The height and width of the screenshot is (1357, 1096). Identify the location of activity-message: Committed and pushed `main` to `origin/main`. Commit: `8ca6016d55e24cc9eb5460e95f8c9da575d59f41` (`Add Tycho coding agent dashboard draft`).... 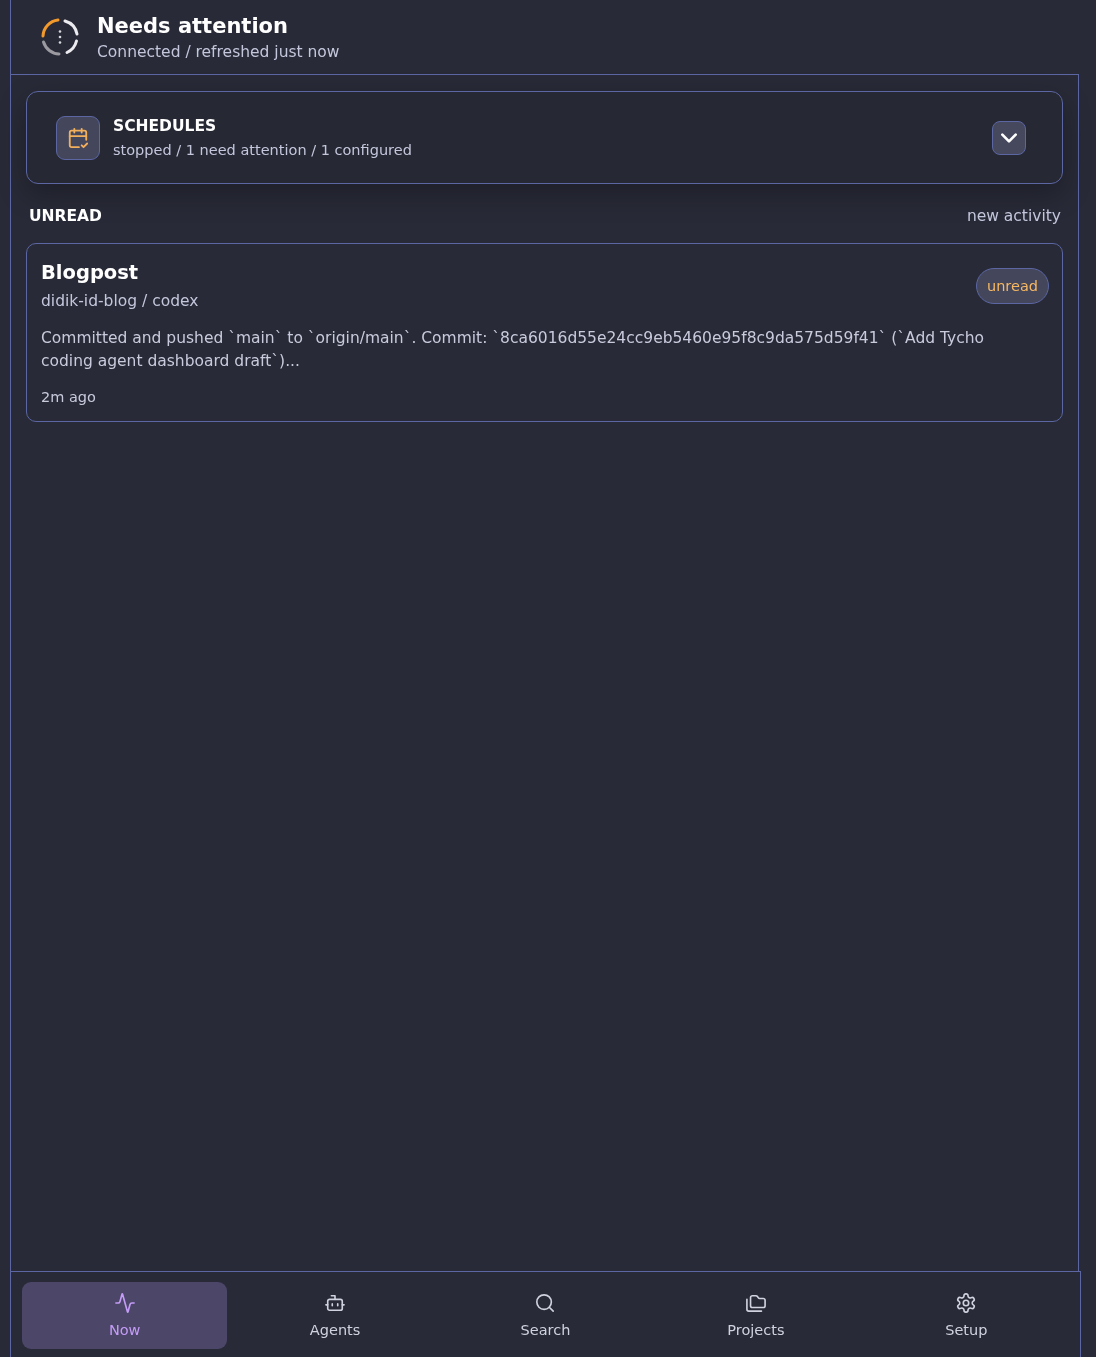
(513, 350).